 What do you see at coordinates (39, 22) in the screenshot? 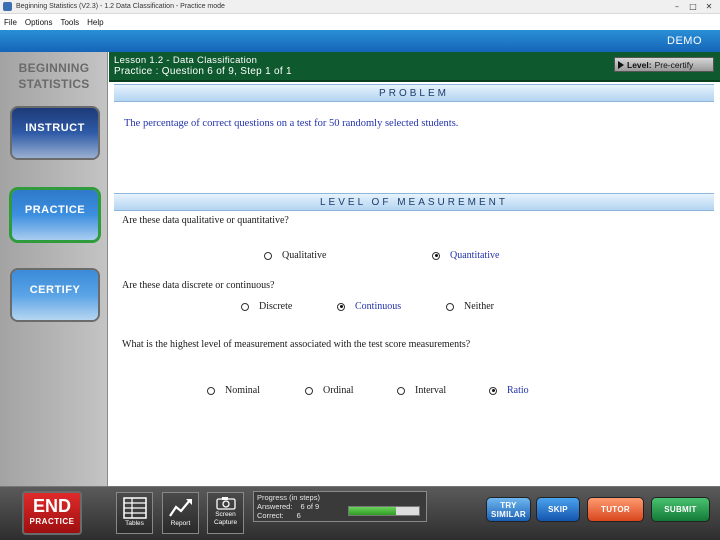
I see `menu-options: Options` at bounding box center [39, 22].